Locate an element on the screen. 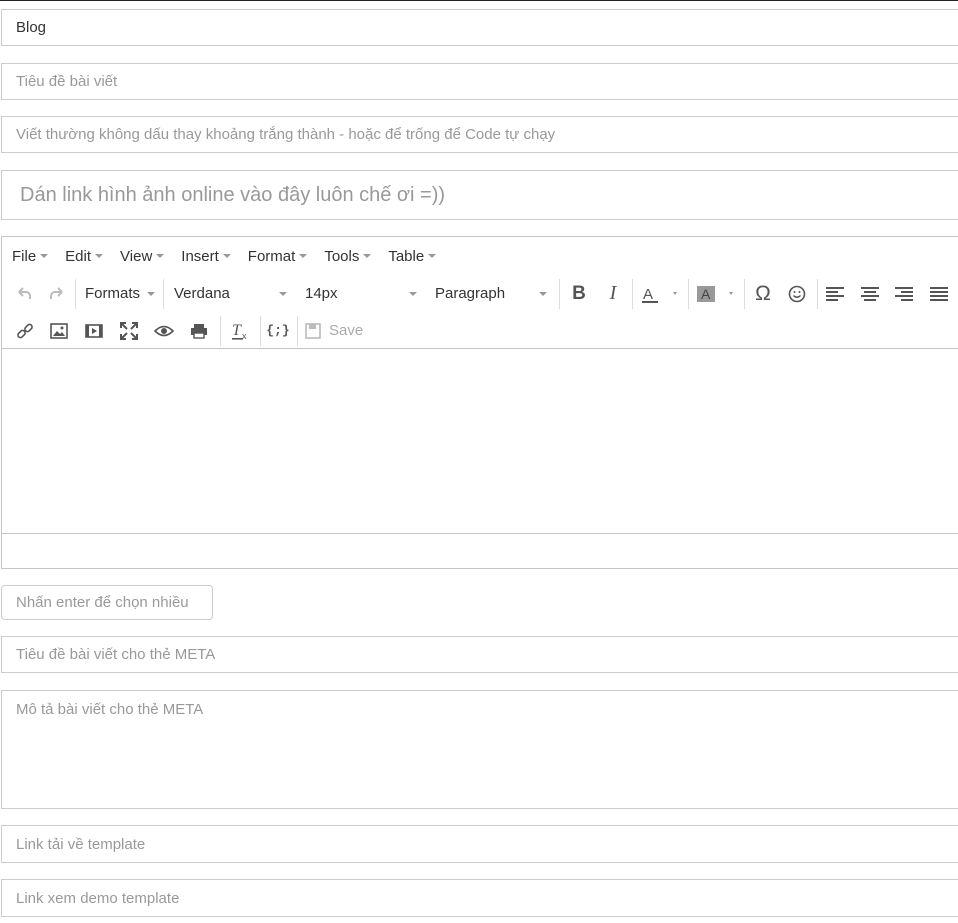  block-format-label: Paragraph is located at coordinates (470, 293).